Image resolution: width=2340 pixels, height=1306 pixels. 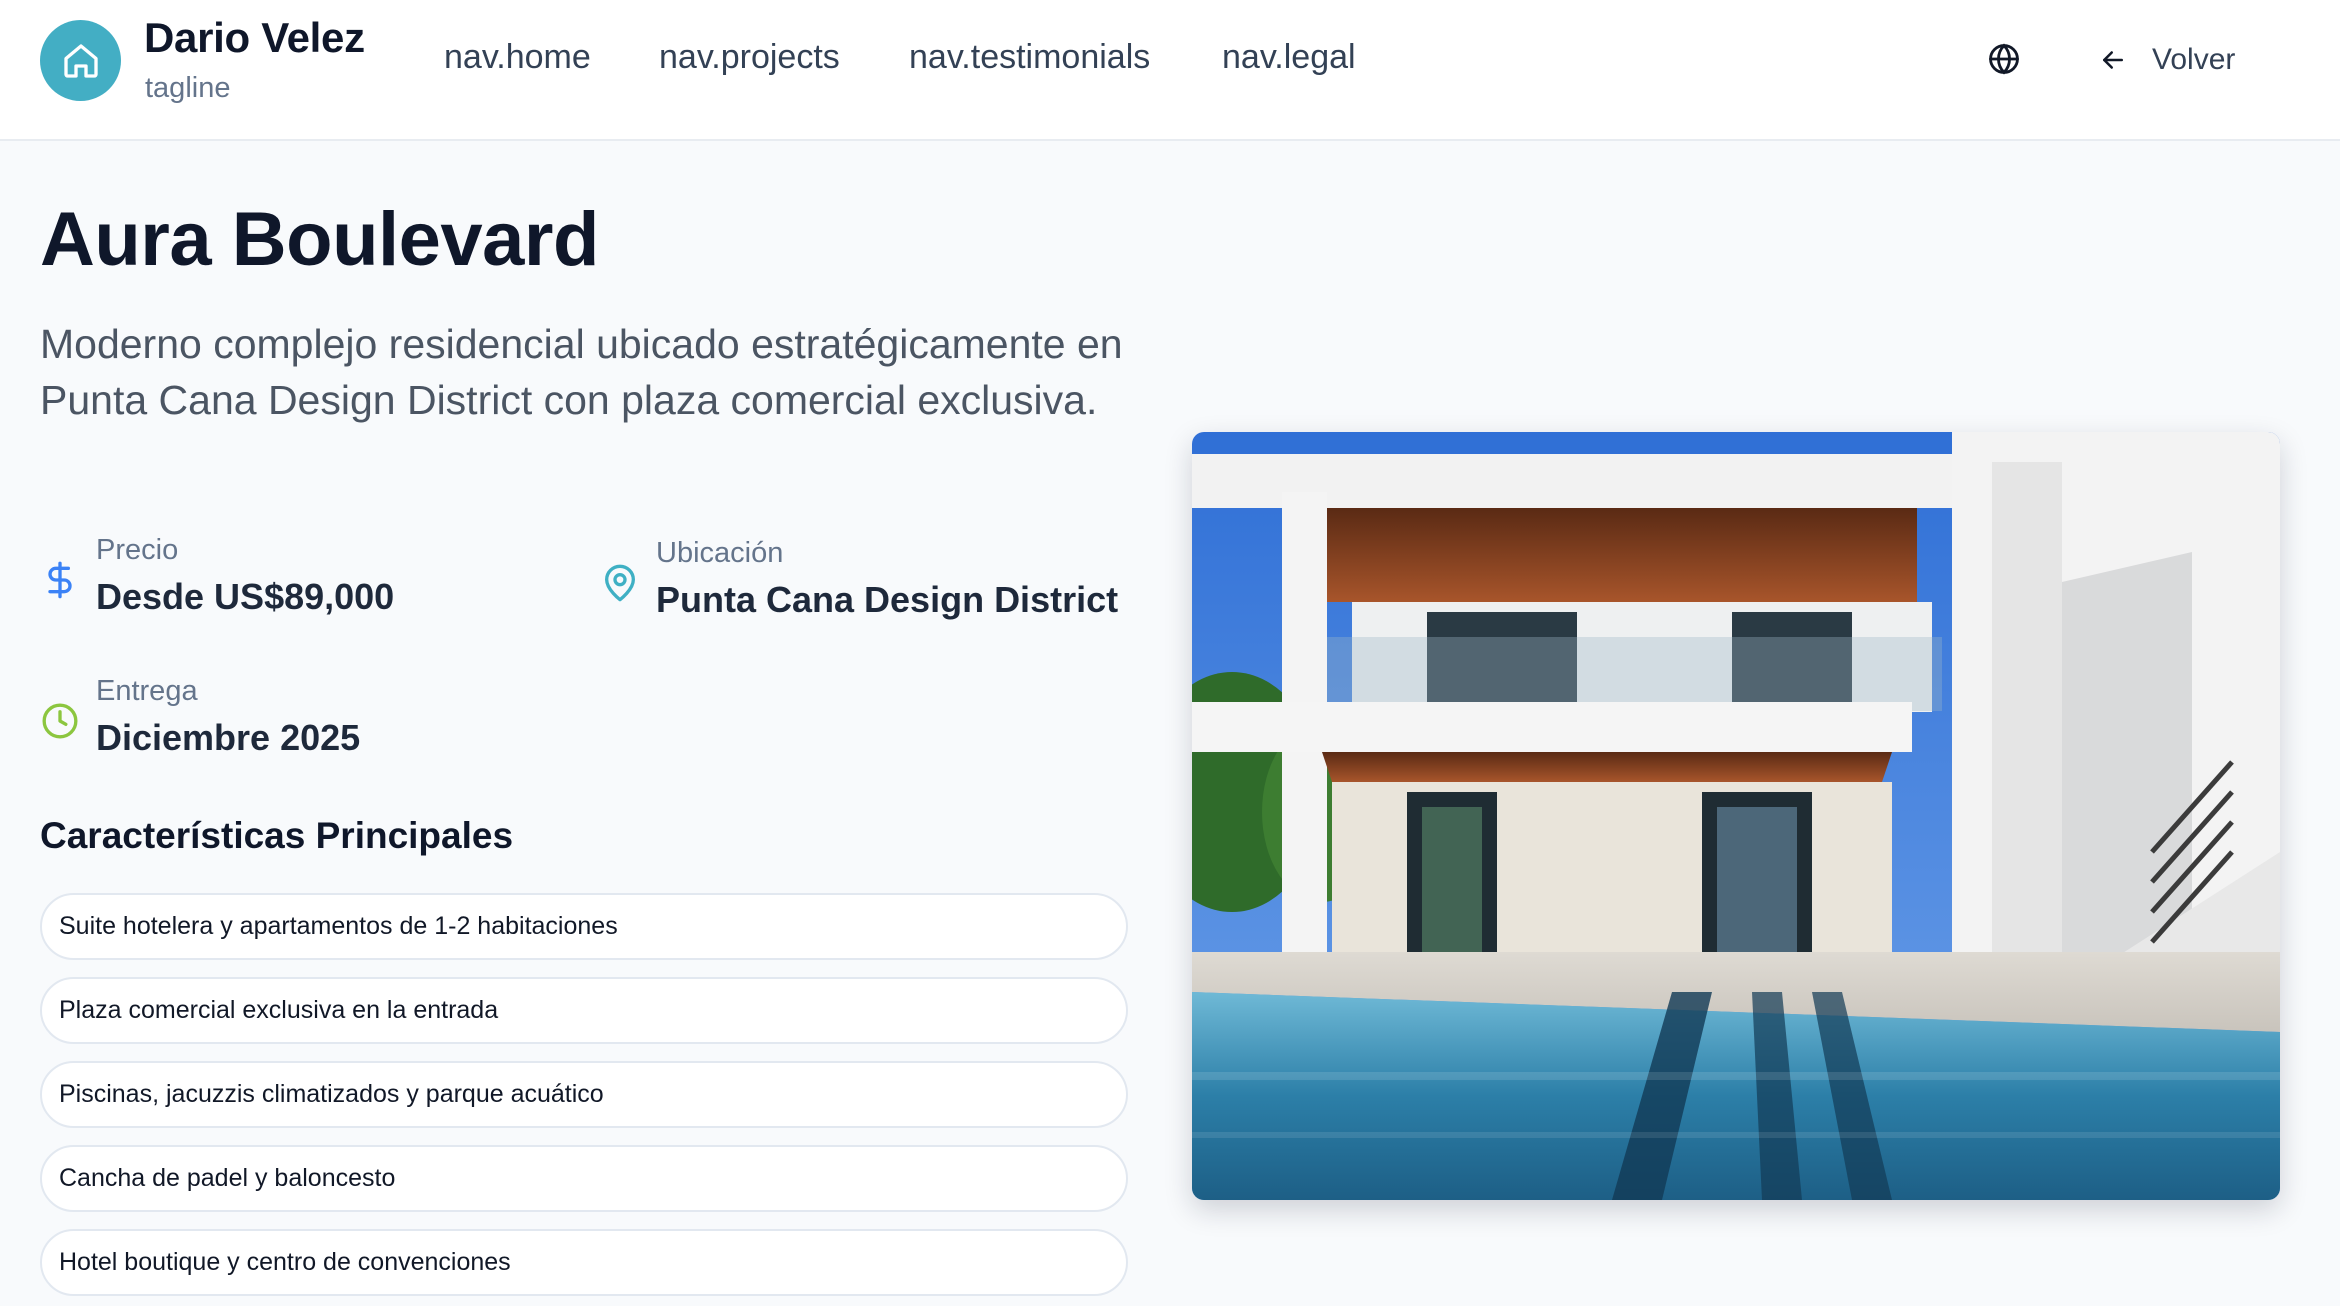 What do you see at coordinates (584, 1178) in the screenshot?
I see `feature-item: Cancha de padel y baloncesto` at bounding box center [584, 1178].